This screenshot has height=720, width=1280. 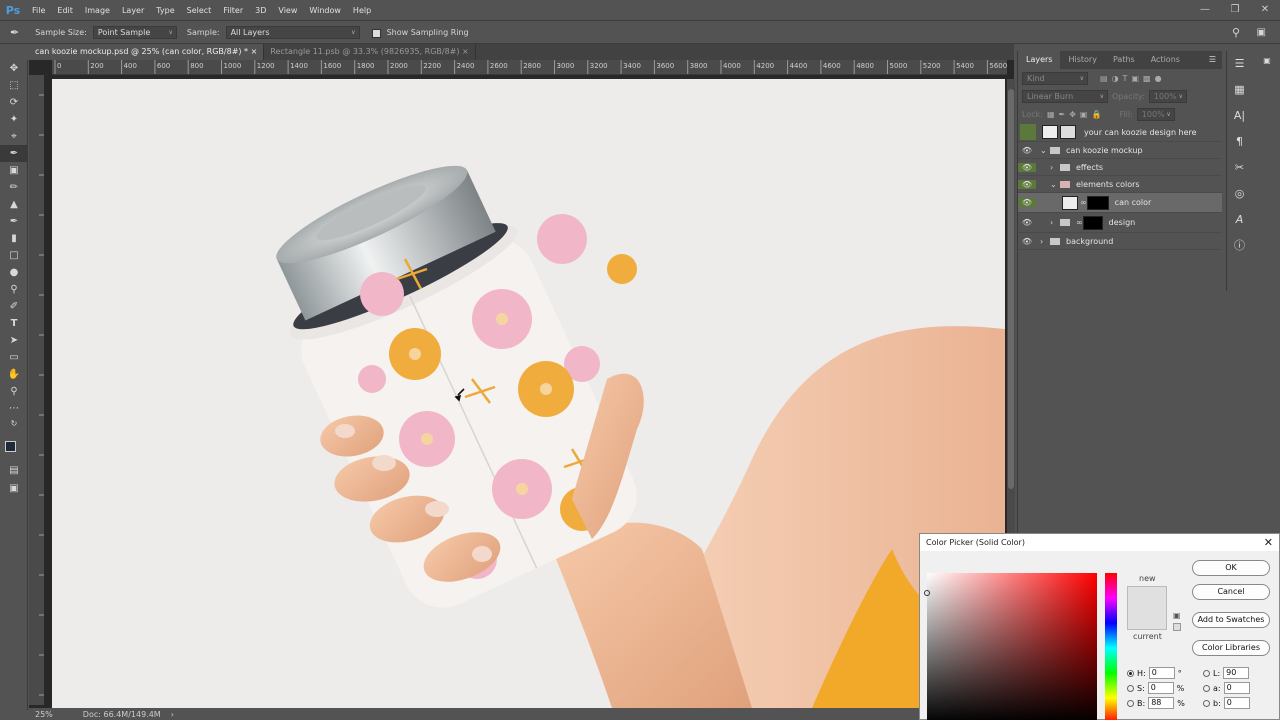 I want to click on filter-image-icon: ▤, so click(x=1104, y=78).